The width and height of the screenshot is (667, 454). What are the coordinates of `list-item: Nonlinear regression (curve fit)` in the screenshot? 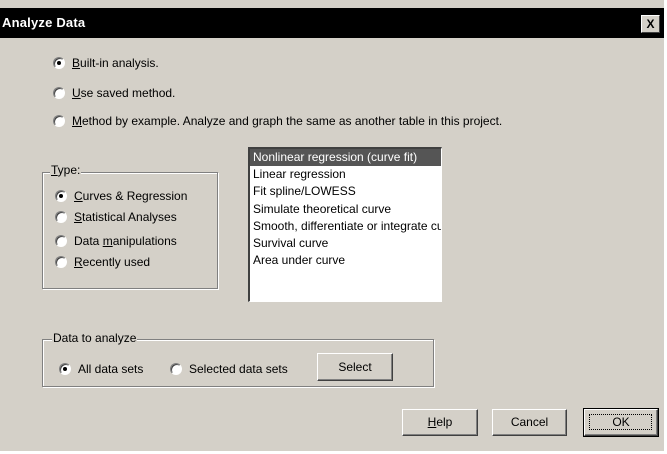 It's located at (345, 158).